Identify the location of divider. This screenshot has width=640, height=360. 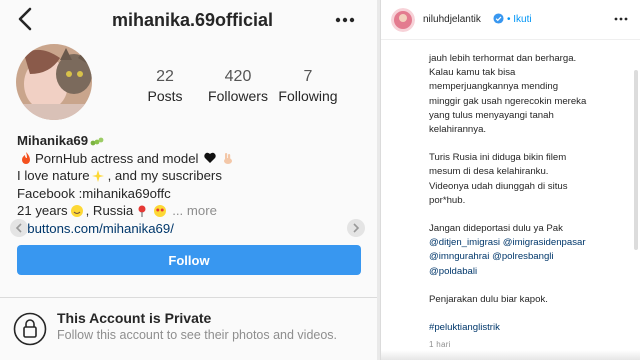
(188, 297).